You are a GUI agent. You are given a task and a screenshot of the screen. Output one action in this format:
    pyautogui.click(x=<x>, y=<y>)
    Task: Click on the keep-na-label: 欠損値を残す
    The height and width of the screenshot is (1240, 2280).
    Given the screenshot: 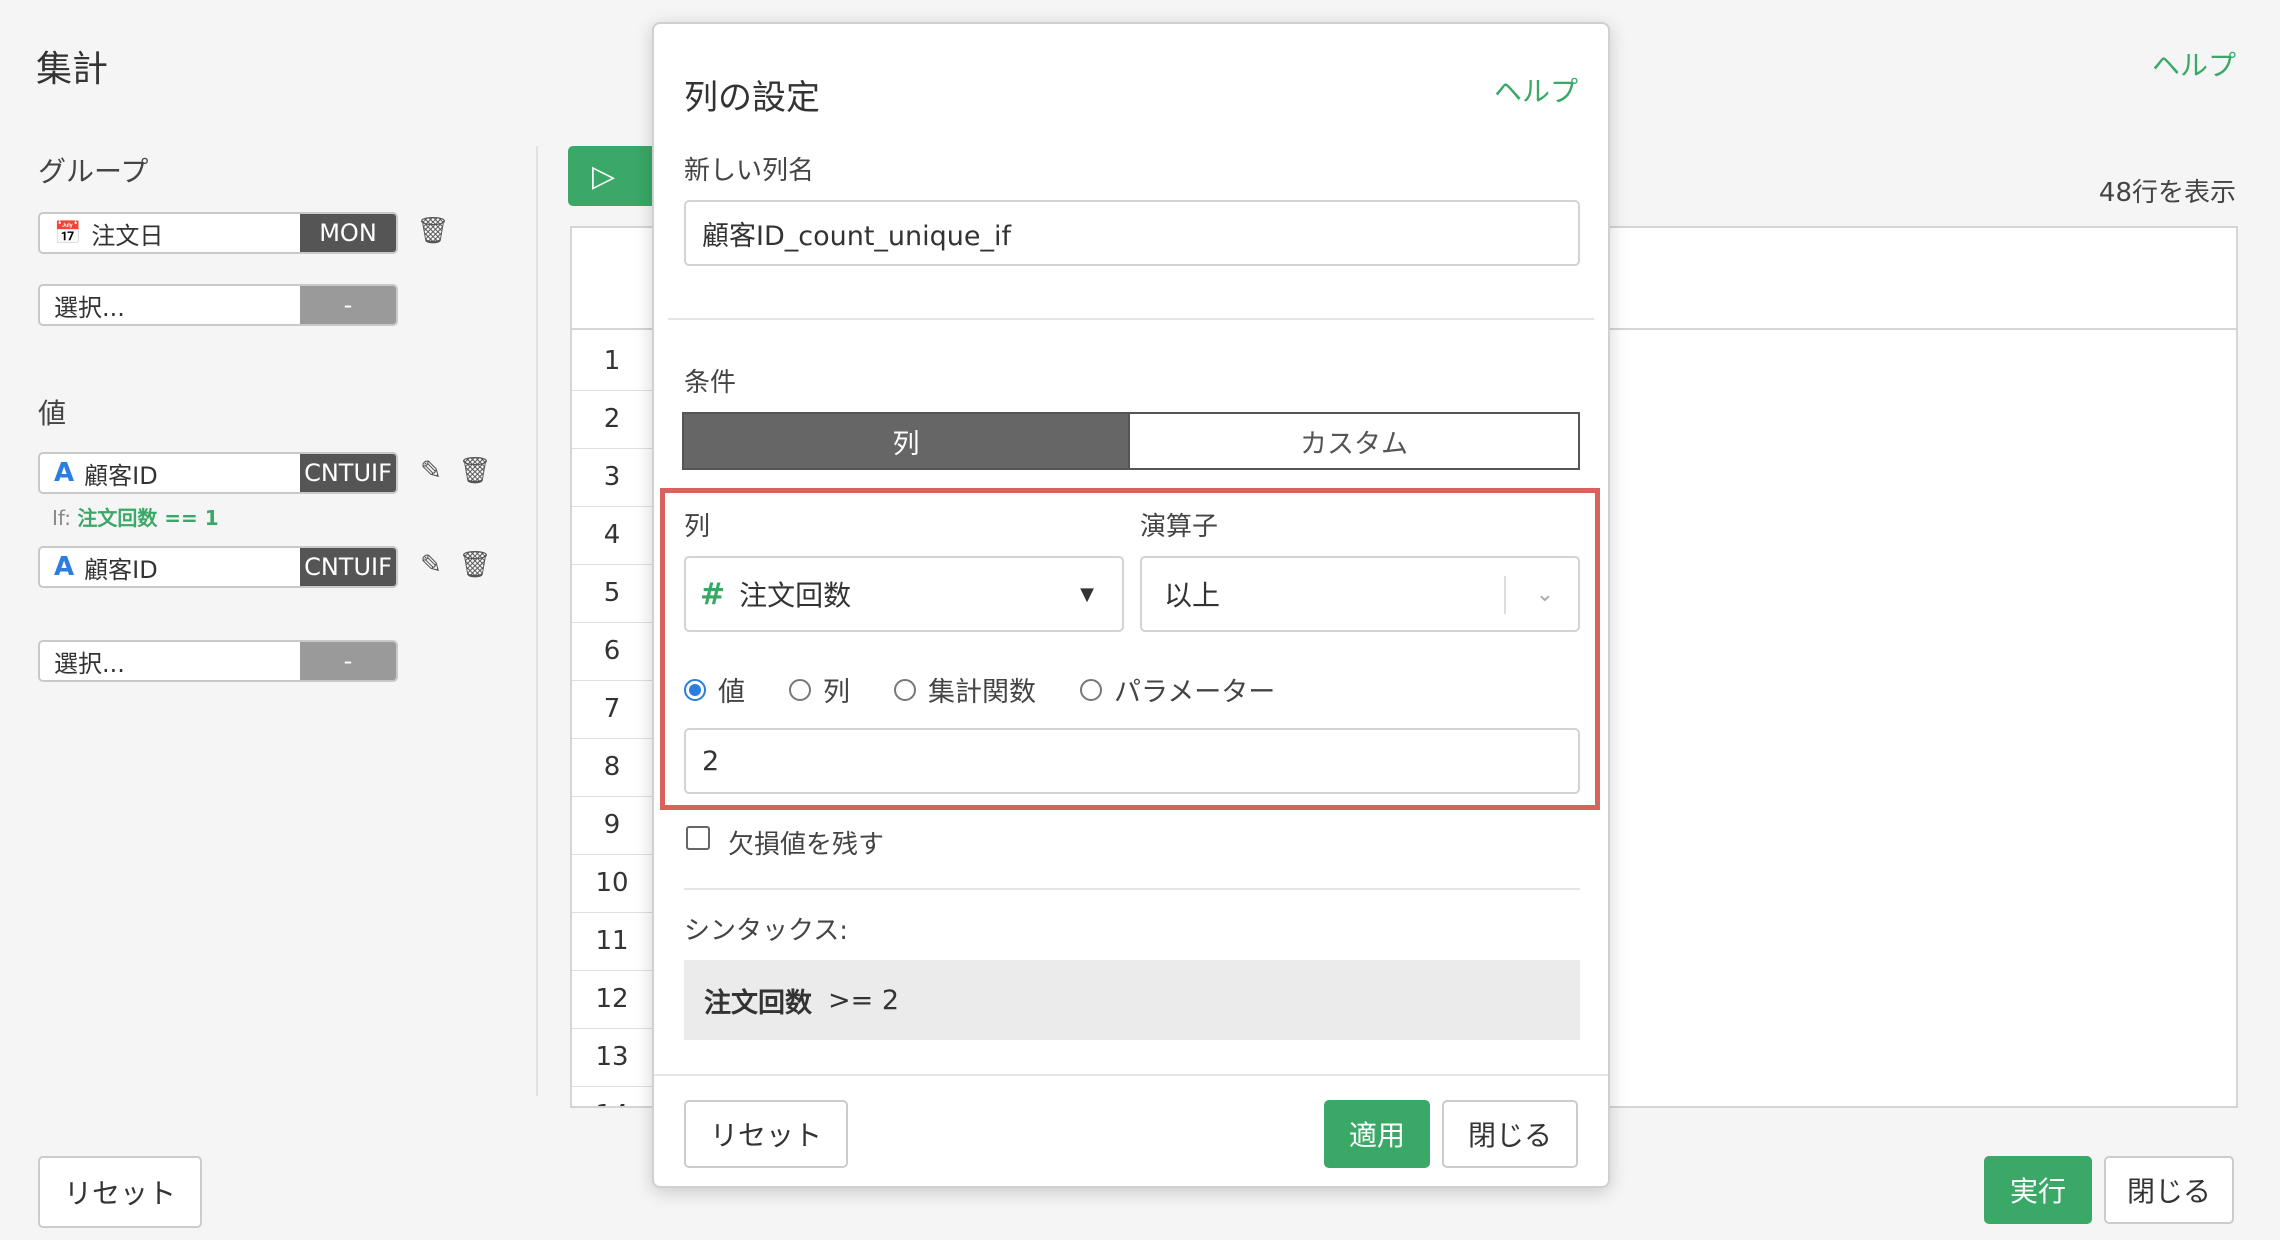 What is the action you would take?
    pyautogui.click(x=806, y=845)
    